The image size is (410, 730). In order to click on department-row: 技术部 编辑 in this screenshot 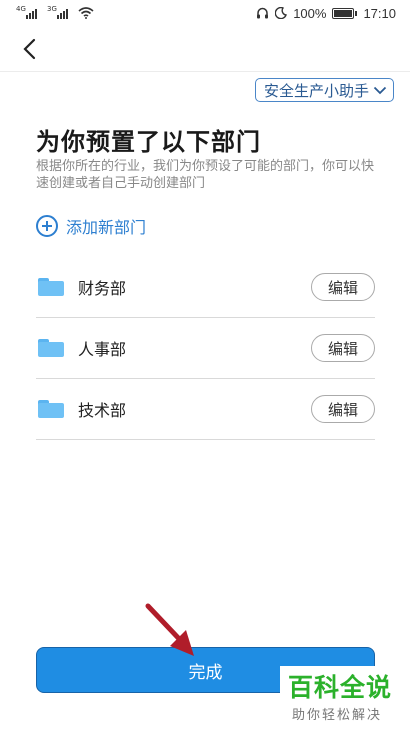, I will do `click(205, 409)`.